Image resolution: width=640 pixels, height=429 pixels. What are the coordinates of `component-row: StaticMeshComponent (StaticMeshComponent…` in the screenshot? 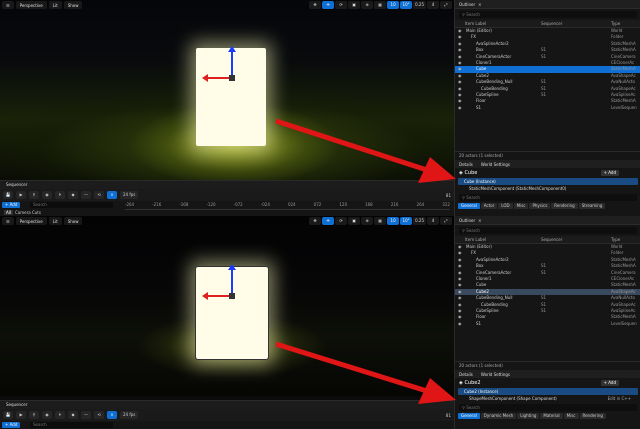 It's located at (547, 188).